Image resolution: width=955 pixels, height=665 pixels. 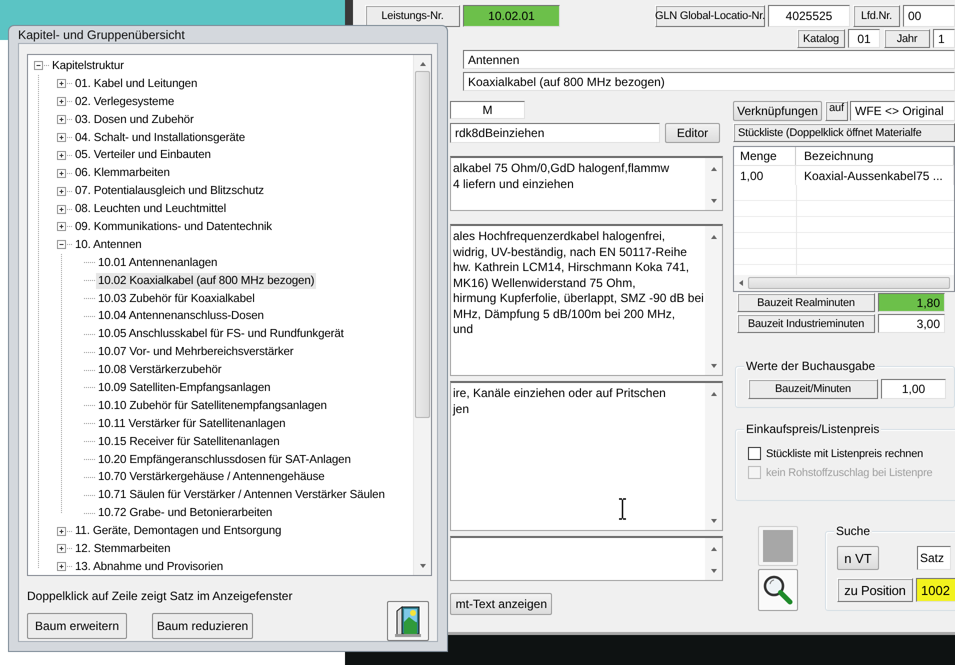 What do you see at coordinates (422, 566) in the screenshot?
I see `scroll-down-icon` at bounding box center [422, 566].